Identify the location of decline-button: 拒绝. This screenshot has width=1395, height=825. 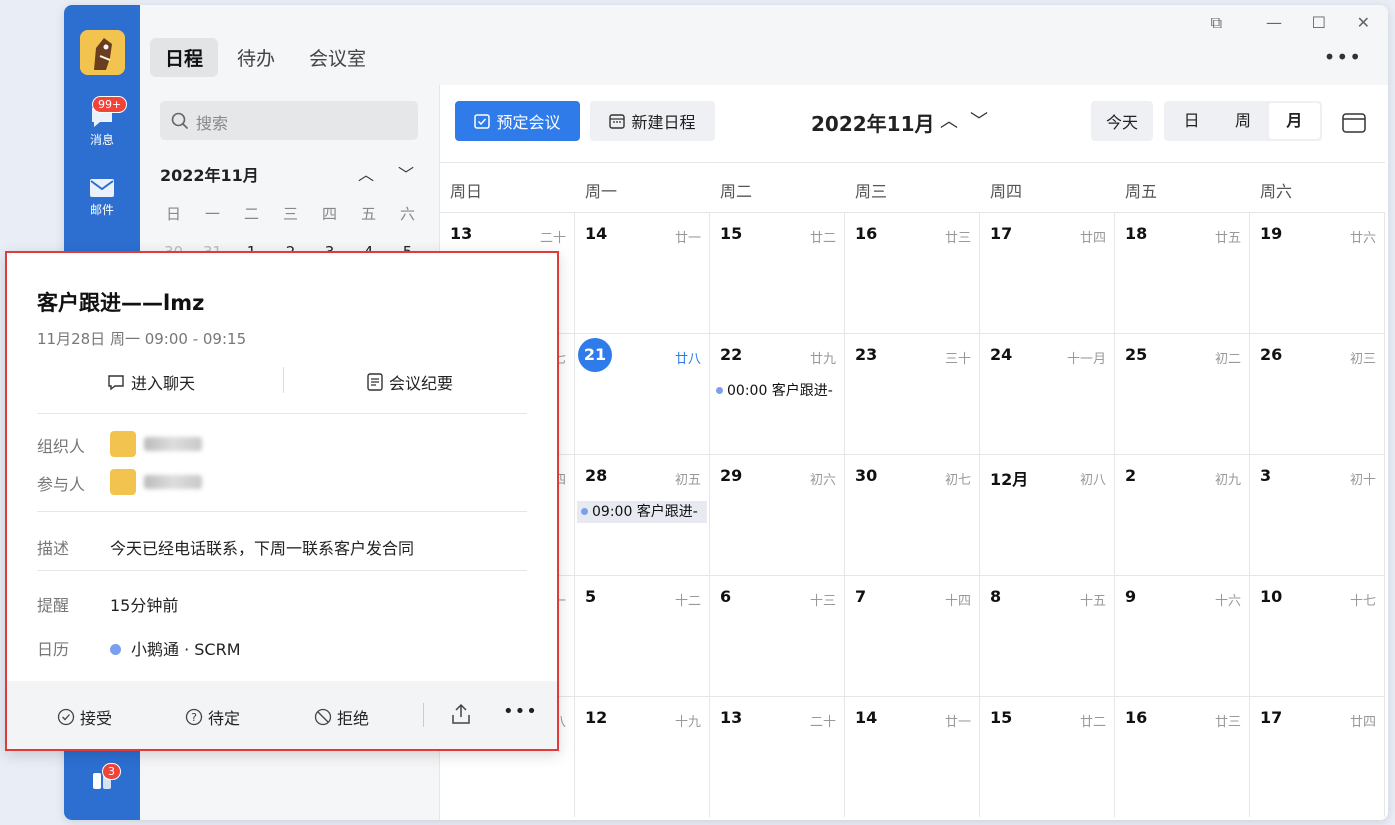
(341, 717).